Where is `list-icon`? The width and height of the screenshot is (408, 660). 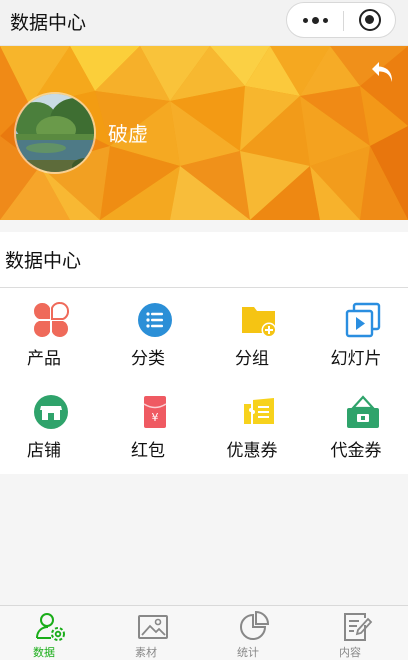
list-icon is located at coordinates (155, 320).